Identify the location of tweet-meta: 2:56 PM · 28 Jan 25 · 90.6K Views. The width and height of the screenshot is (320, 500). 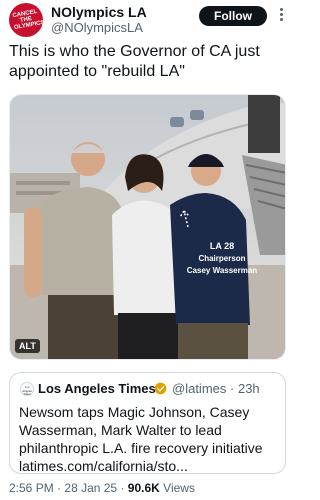
(102, 488).